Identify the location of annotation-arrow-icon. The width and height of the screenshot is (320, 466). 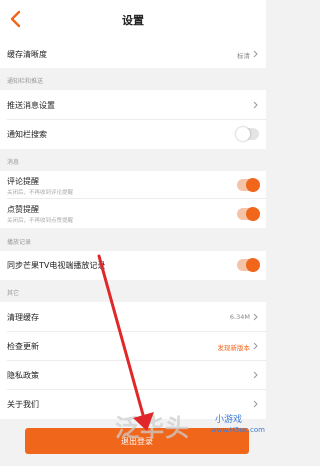
(125, 342).